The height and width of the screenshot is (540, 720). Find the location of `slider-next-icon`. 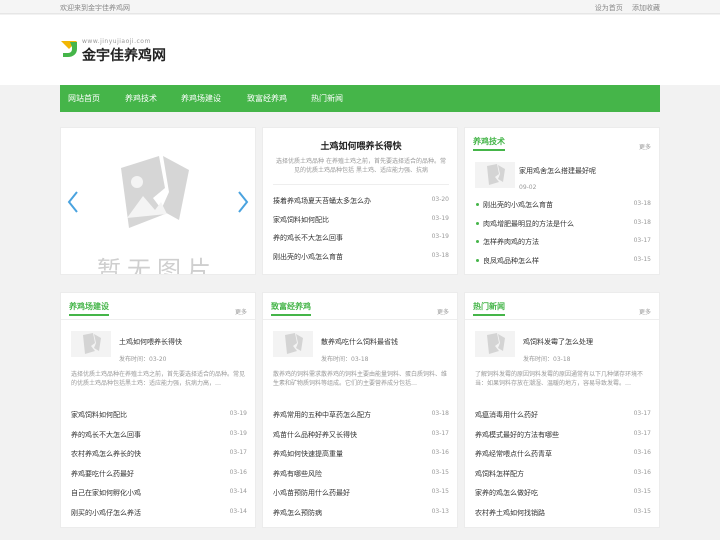

slider-next-icon is located at coordinates (243, 202).